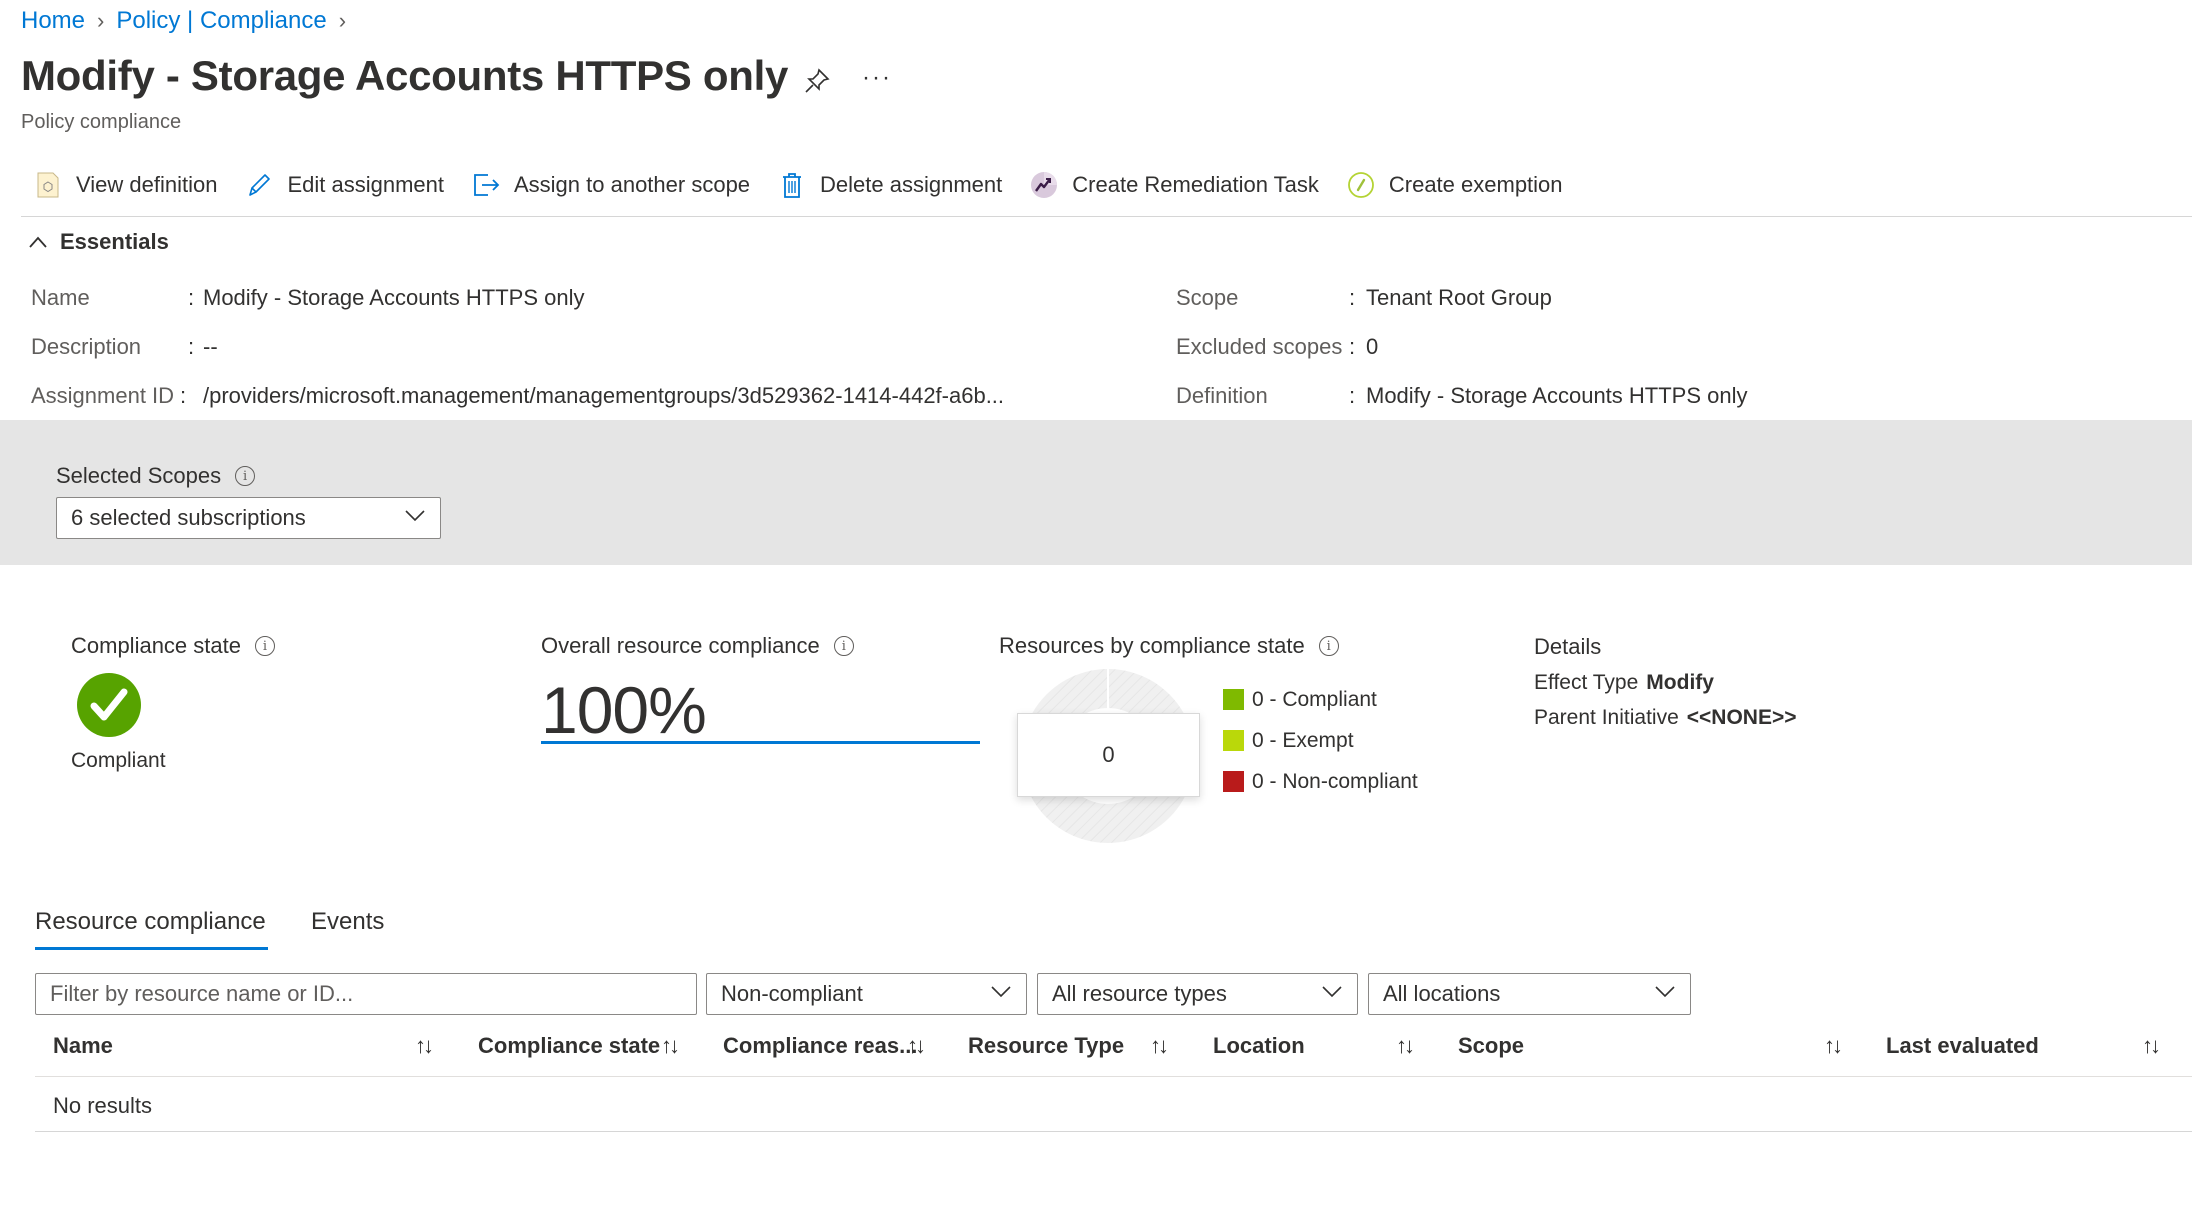 Image resolution: width=2192 pixels, height=1216 pixels. I want to click on overall-compliance-title: Overall resource compliance, so click(680, 645).